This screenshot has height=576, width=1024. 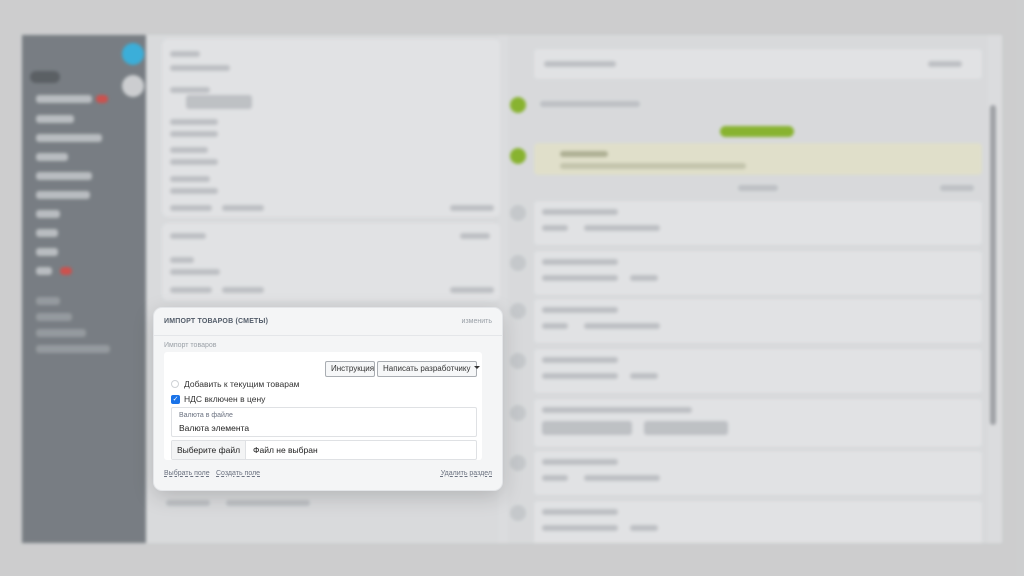 What do you see at coordinates (238, 473) in the screenshot?
I see `create-field-link: Создать поле` at bounding box center [238, 473].